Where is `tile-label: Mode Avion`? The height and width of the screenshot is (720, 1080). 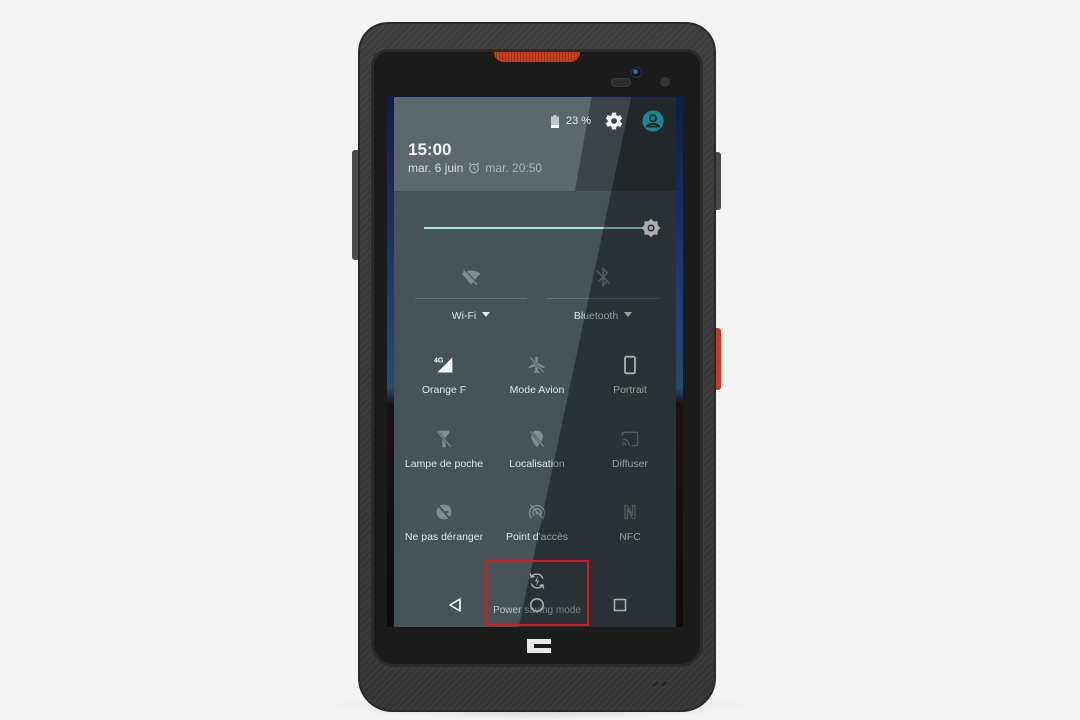
tile-label: Mode Avion is located at coordinates (537, 390).